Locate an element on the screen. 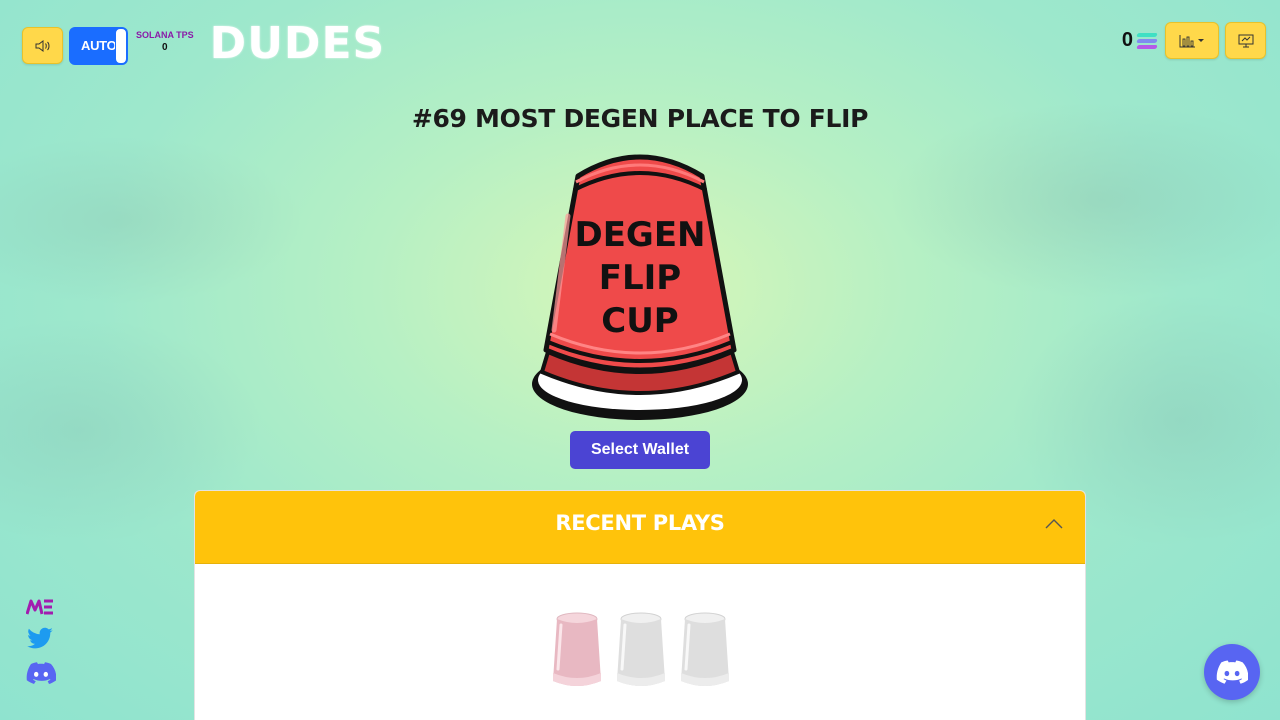 The width and height of the screenshot is (1280, 720). balance-value: 0 is located at coordinates (1127, 40).